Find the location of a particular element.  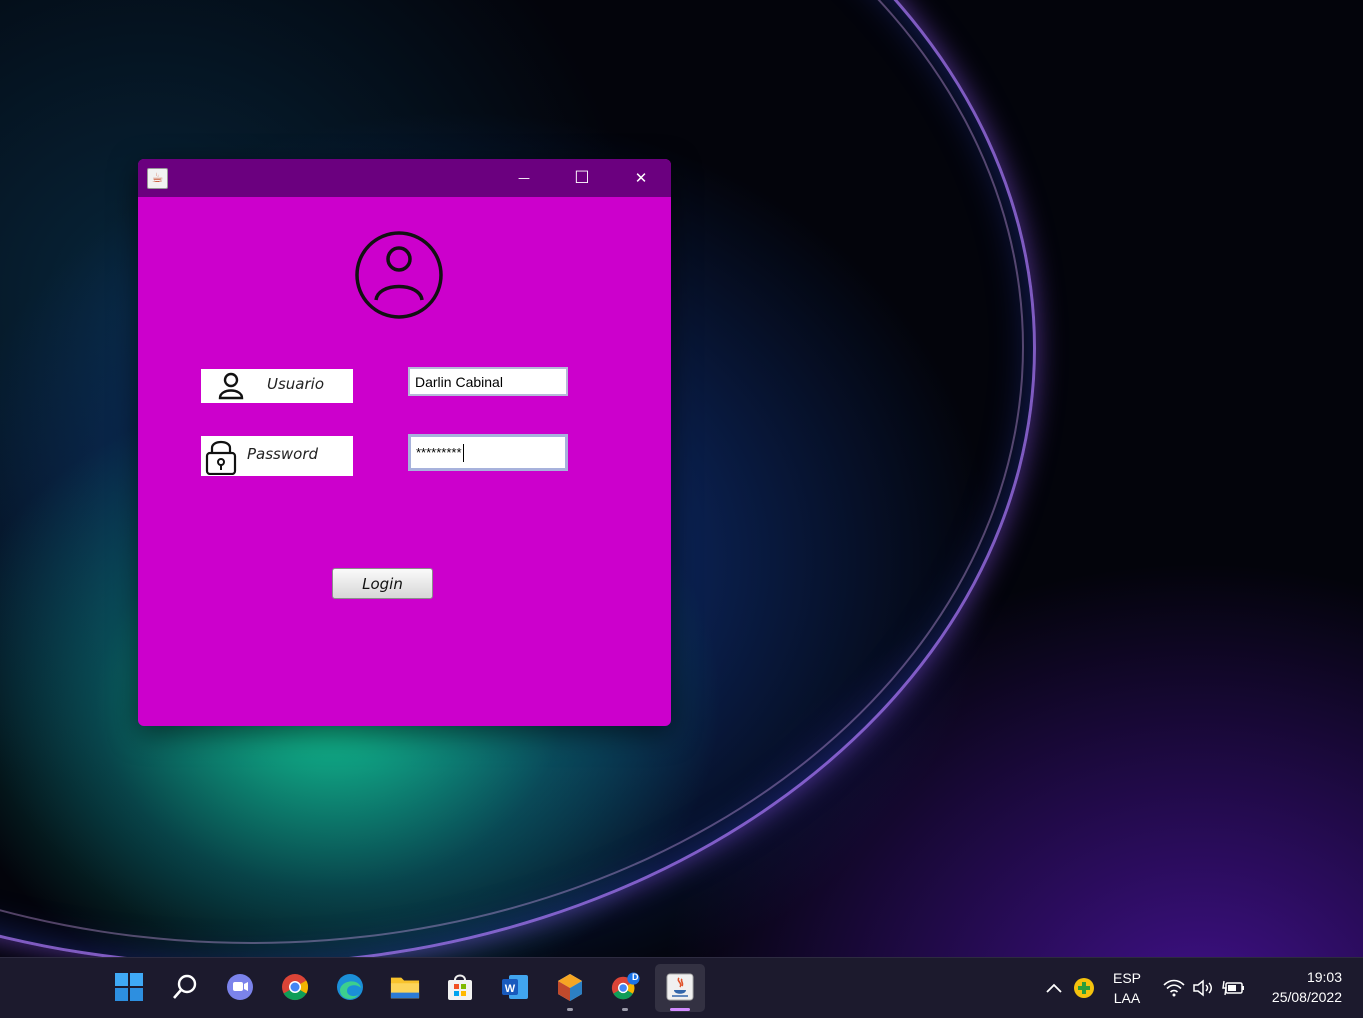

minimize-button: — is located at coordinates (524, 178).